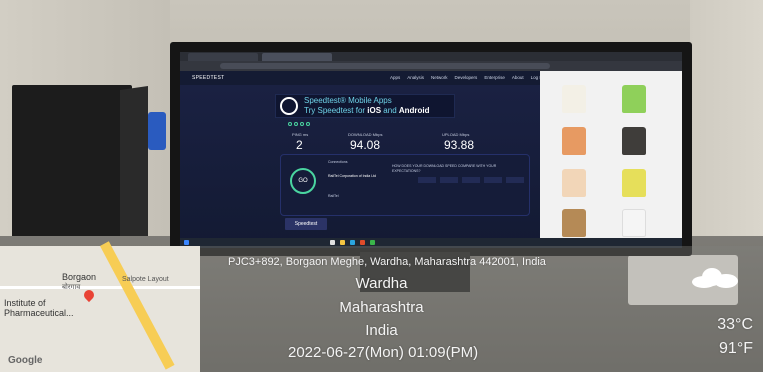 The height and width of the screenshot is (372, 763). I want to click on speaker-side, so click(134, 168).